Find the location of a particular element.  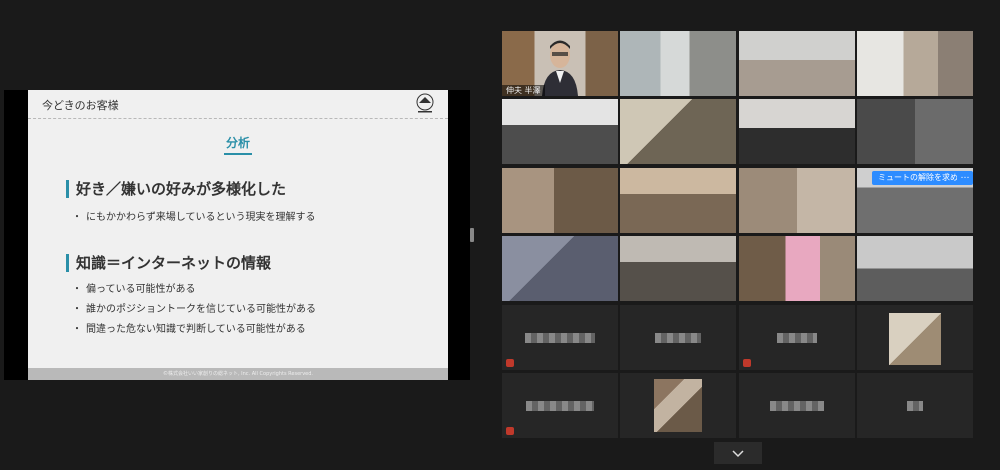

bullet-item: ・誰かのポジショントークを信じている可能性がある is located at coordinates (194, 309).